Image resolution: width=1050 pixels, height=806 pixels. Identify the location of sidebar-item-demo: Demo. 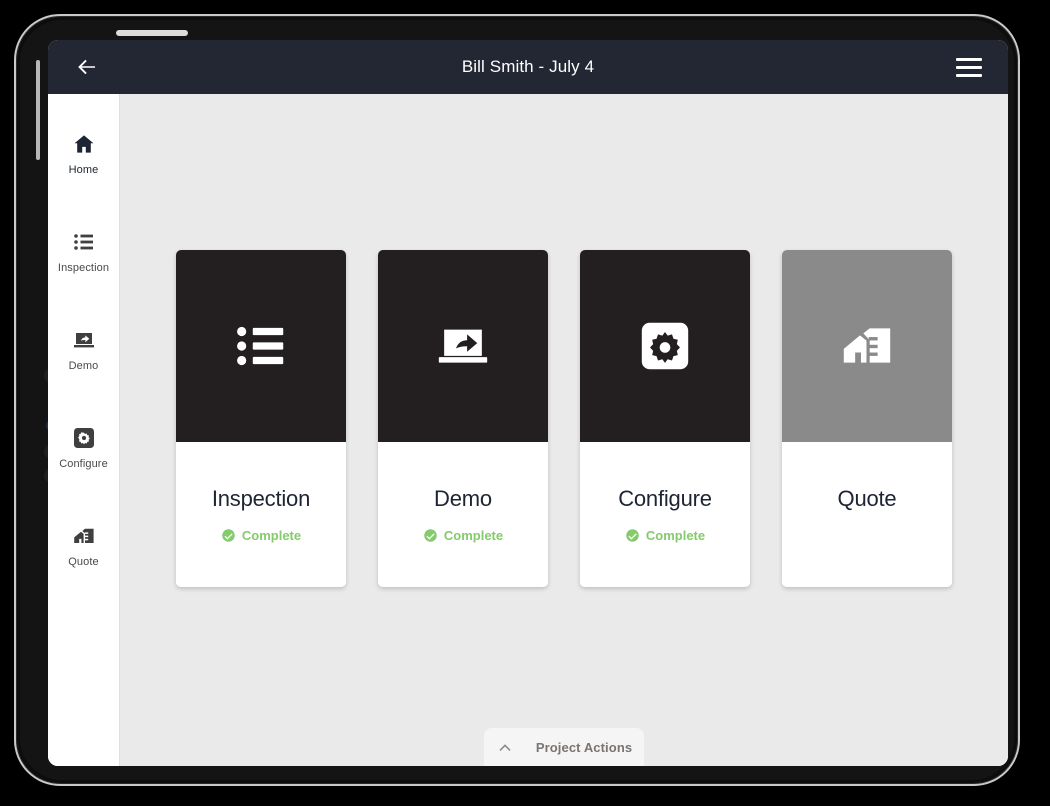
(83, 349).